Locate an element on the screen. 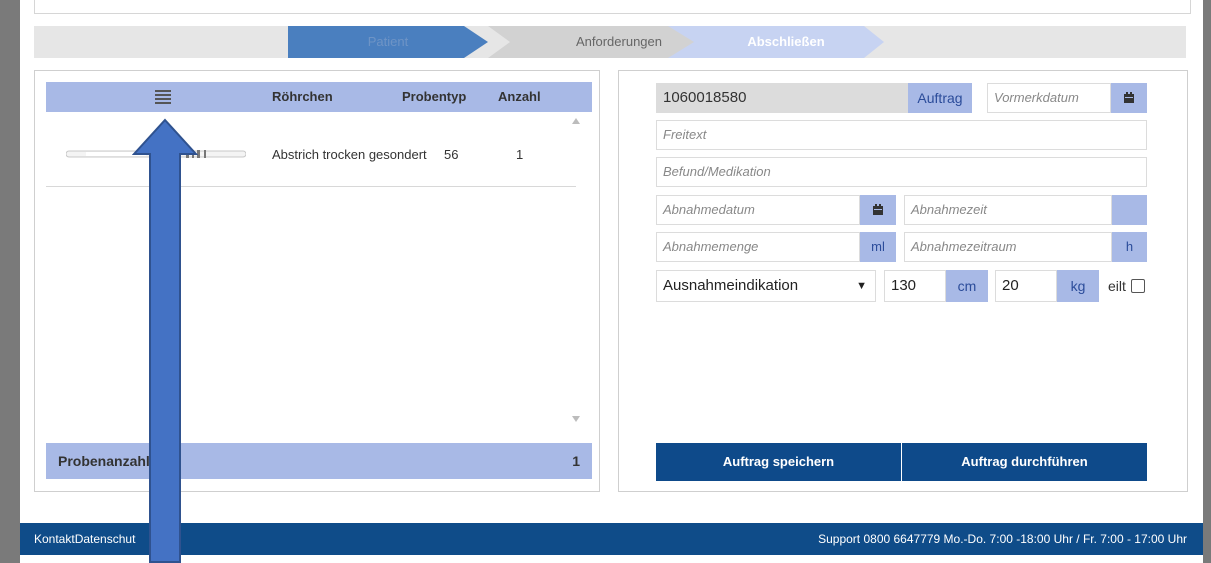 This screenshot has height=563, width=1211. eilt-label: eilt is located at coordinates (1117, 286).